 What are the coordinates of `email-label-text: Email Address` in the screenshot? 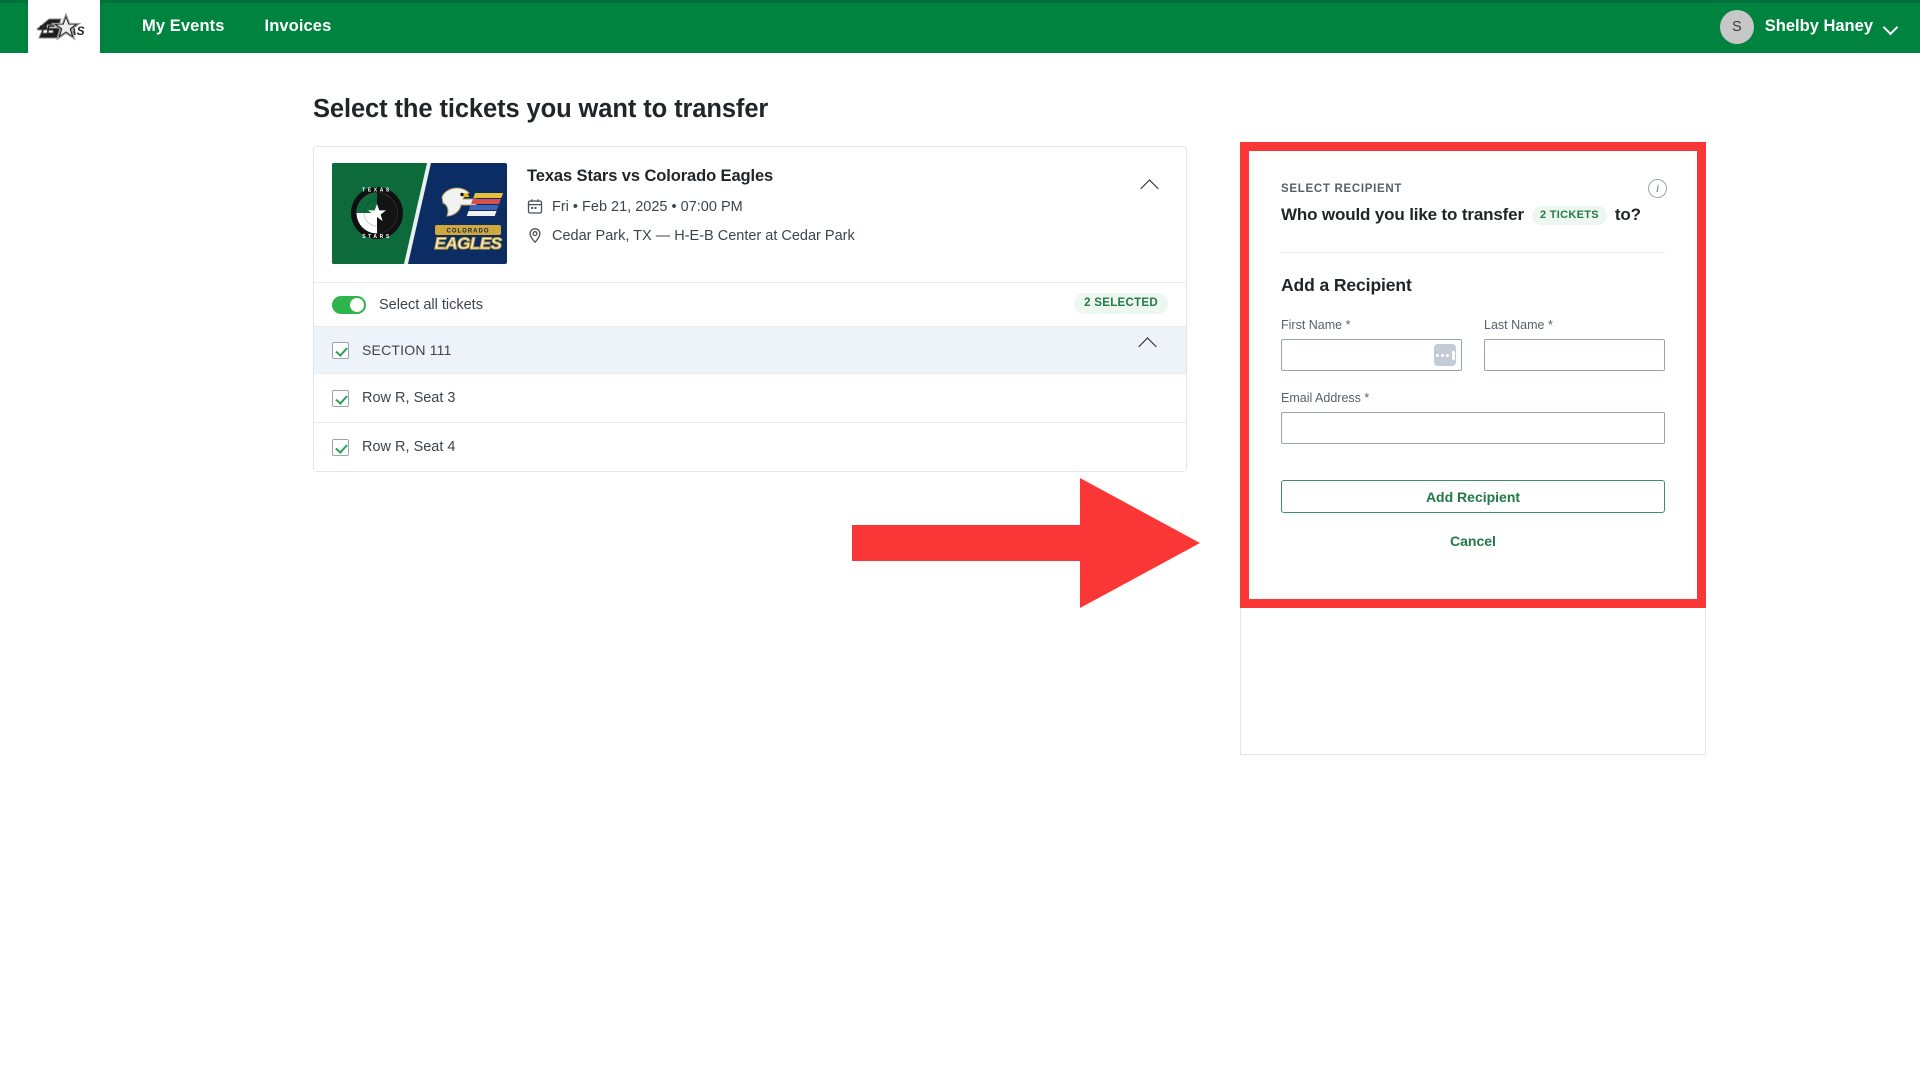 It's located at (1321, 398).